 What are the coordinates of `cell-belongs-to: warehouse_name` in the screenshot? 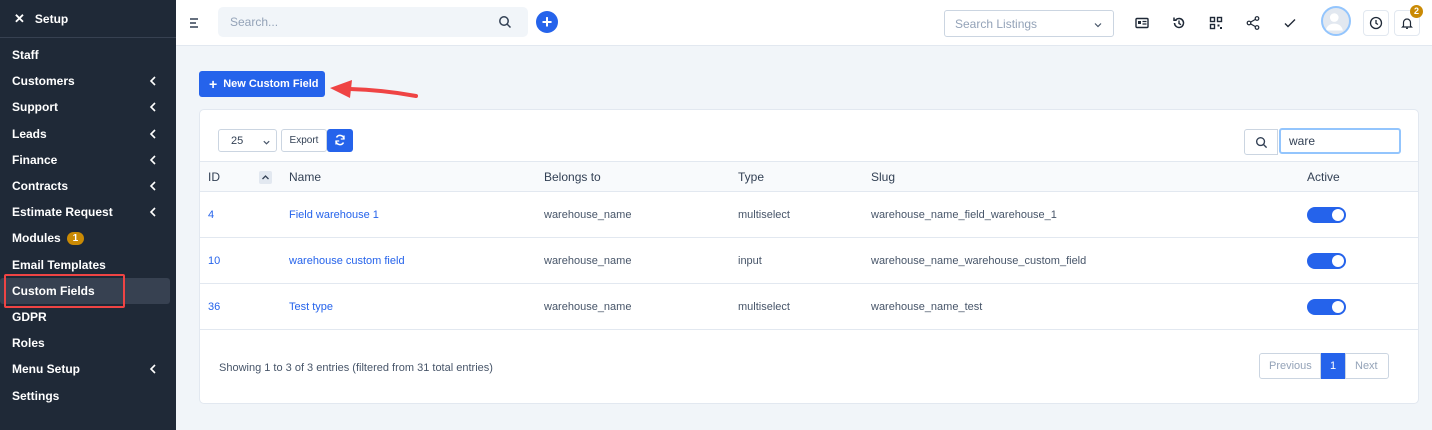 It's located at (633, 214).